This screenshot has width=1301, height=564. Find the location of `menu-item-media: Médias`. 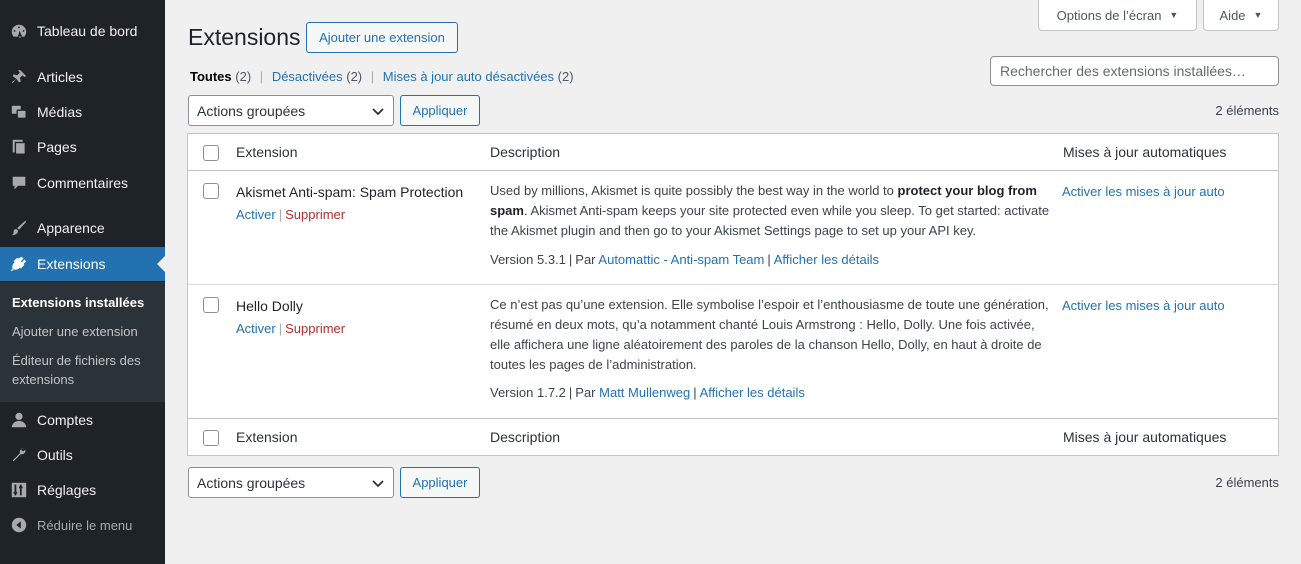

menu-item-media: Médias is located at coordinates (82, 112).